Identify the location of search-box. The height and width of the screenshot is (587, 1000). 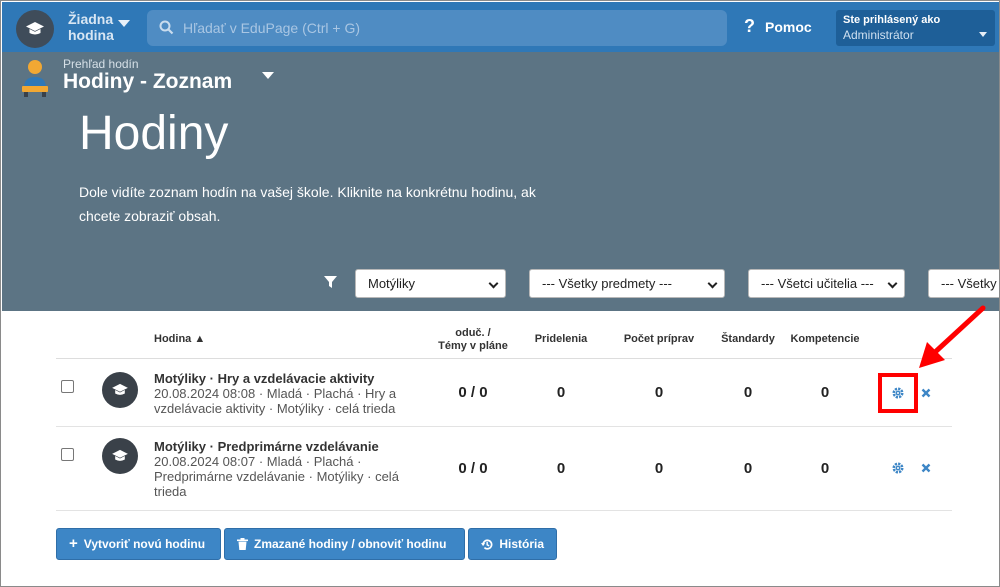
(437, 28).